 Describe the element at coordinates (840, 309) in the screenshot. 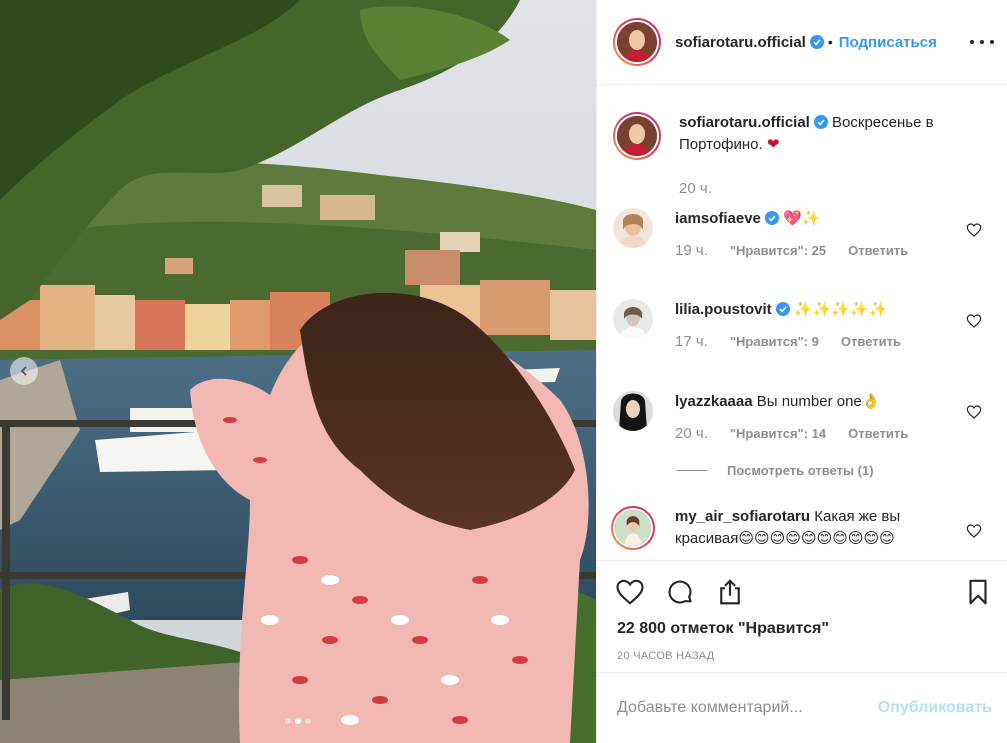

I see `comment-text: ✨✨✨✨✨` at that location.